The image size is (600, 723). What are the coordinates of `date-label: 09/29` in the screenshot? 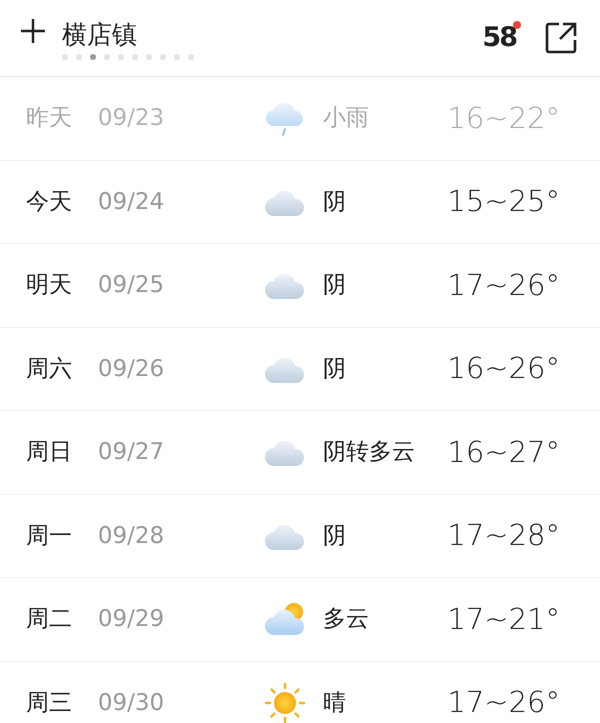 It's located at (132, 619).